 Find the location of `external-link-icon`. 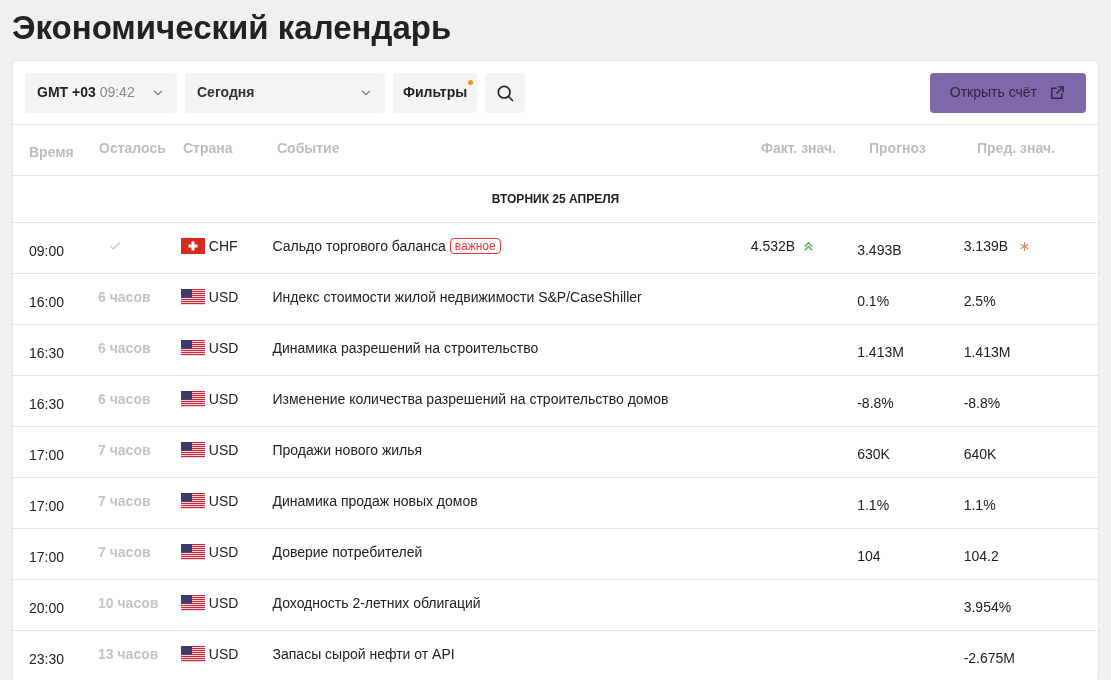

external-link-icon is located at coordinates (1057, 92).